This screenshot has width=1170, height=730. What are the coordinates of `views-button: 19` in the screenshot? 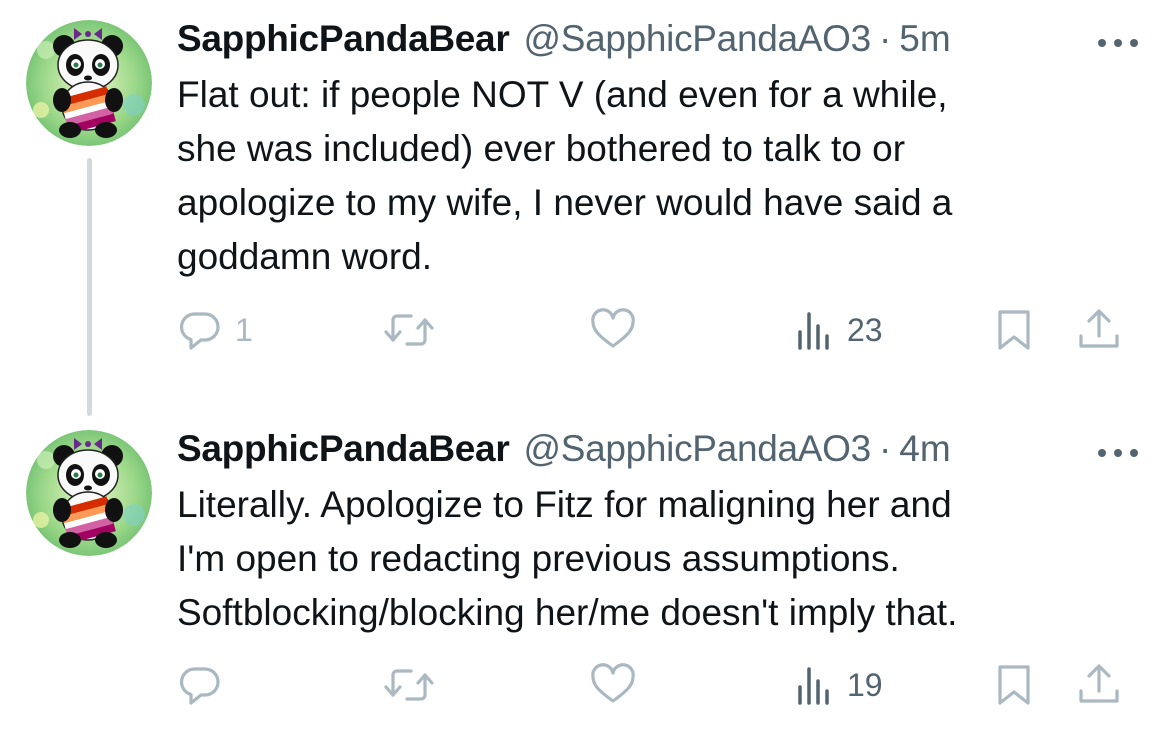 It's located at (839, 685).